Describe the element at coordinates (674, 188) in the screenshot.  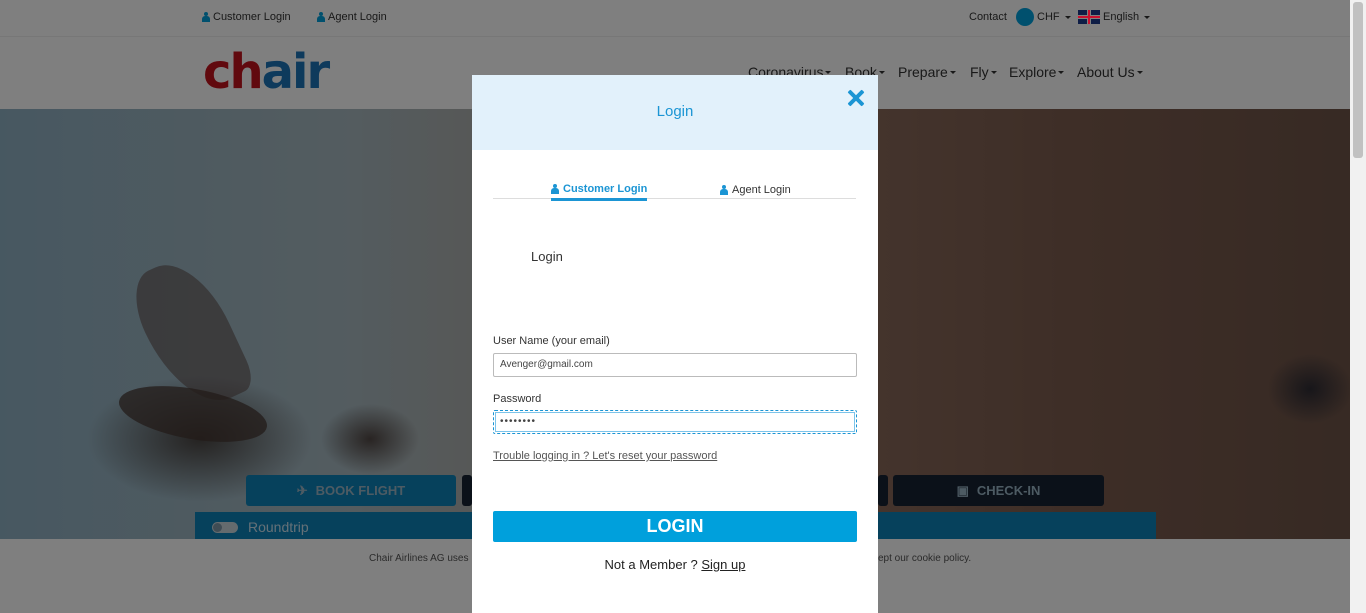
I see `login-tabs: Customer Login Agent Login` at that location.